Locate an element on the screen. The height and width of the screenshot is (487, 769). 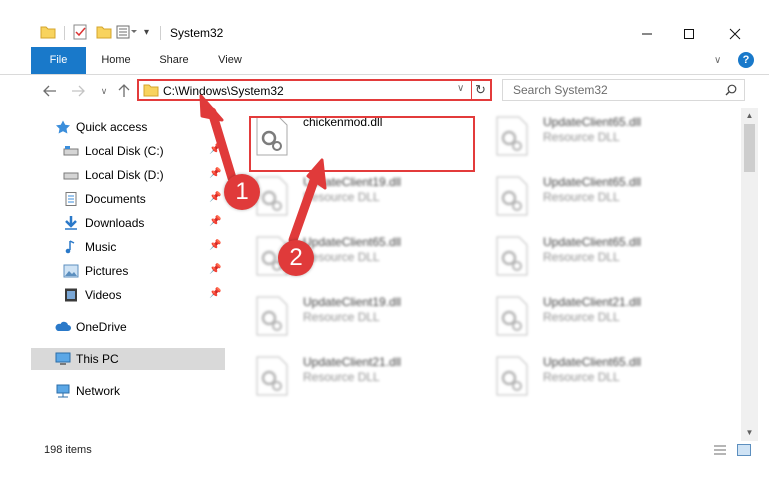
sidebar-item-videos: Videos 📌 is located at coordinates (128, 295).